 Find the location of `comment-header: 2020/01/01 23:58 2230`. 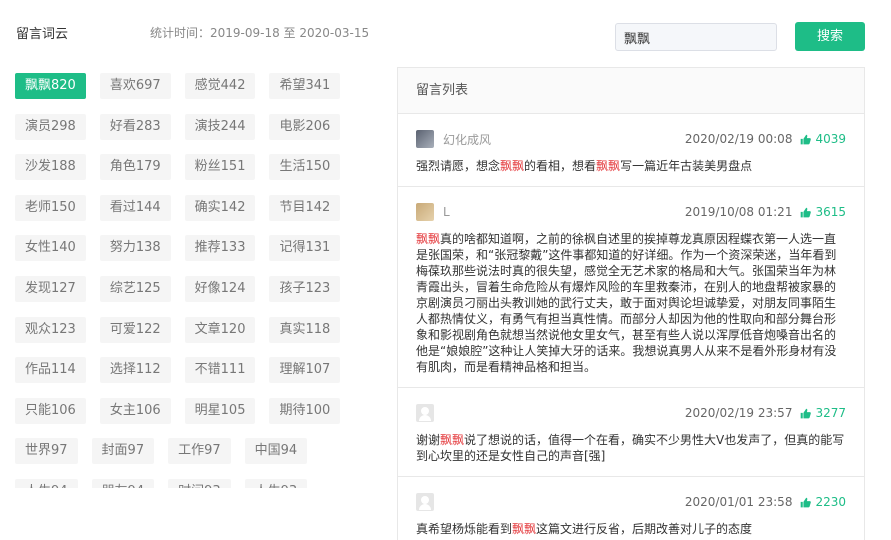

comment-header: 2020/01/01 23:58 2230 is located at coordinates (631, 502).